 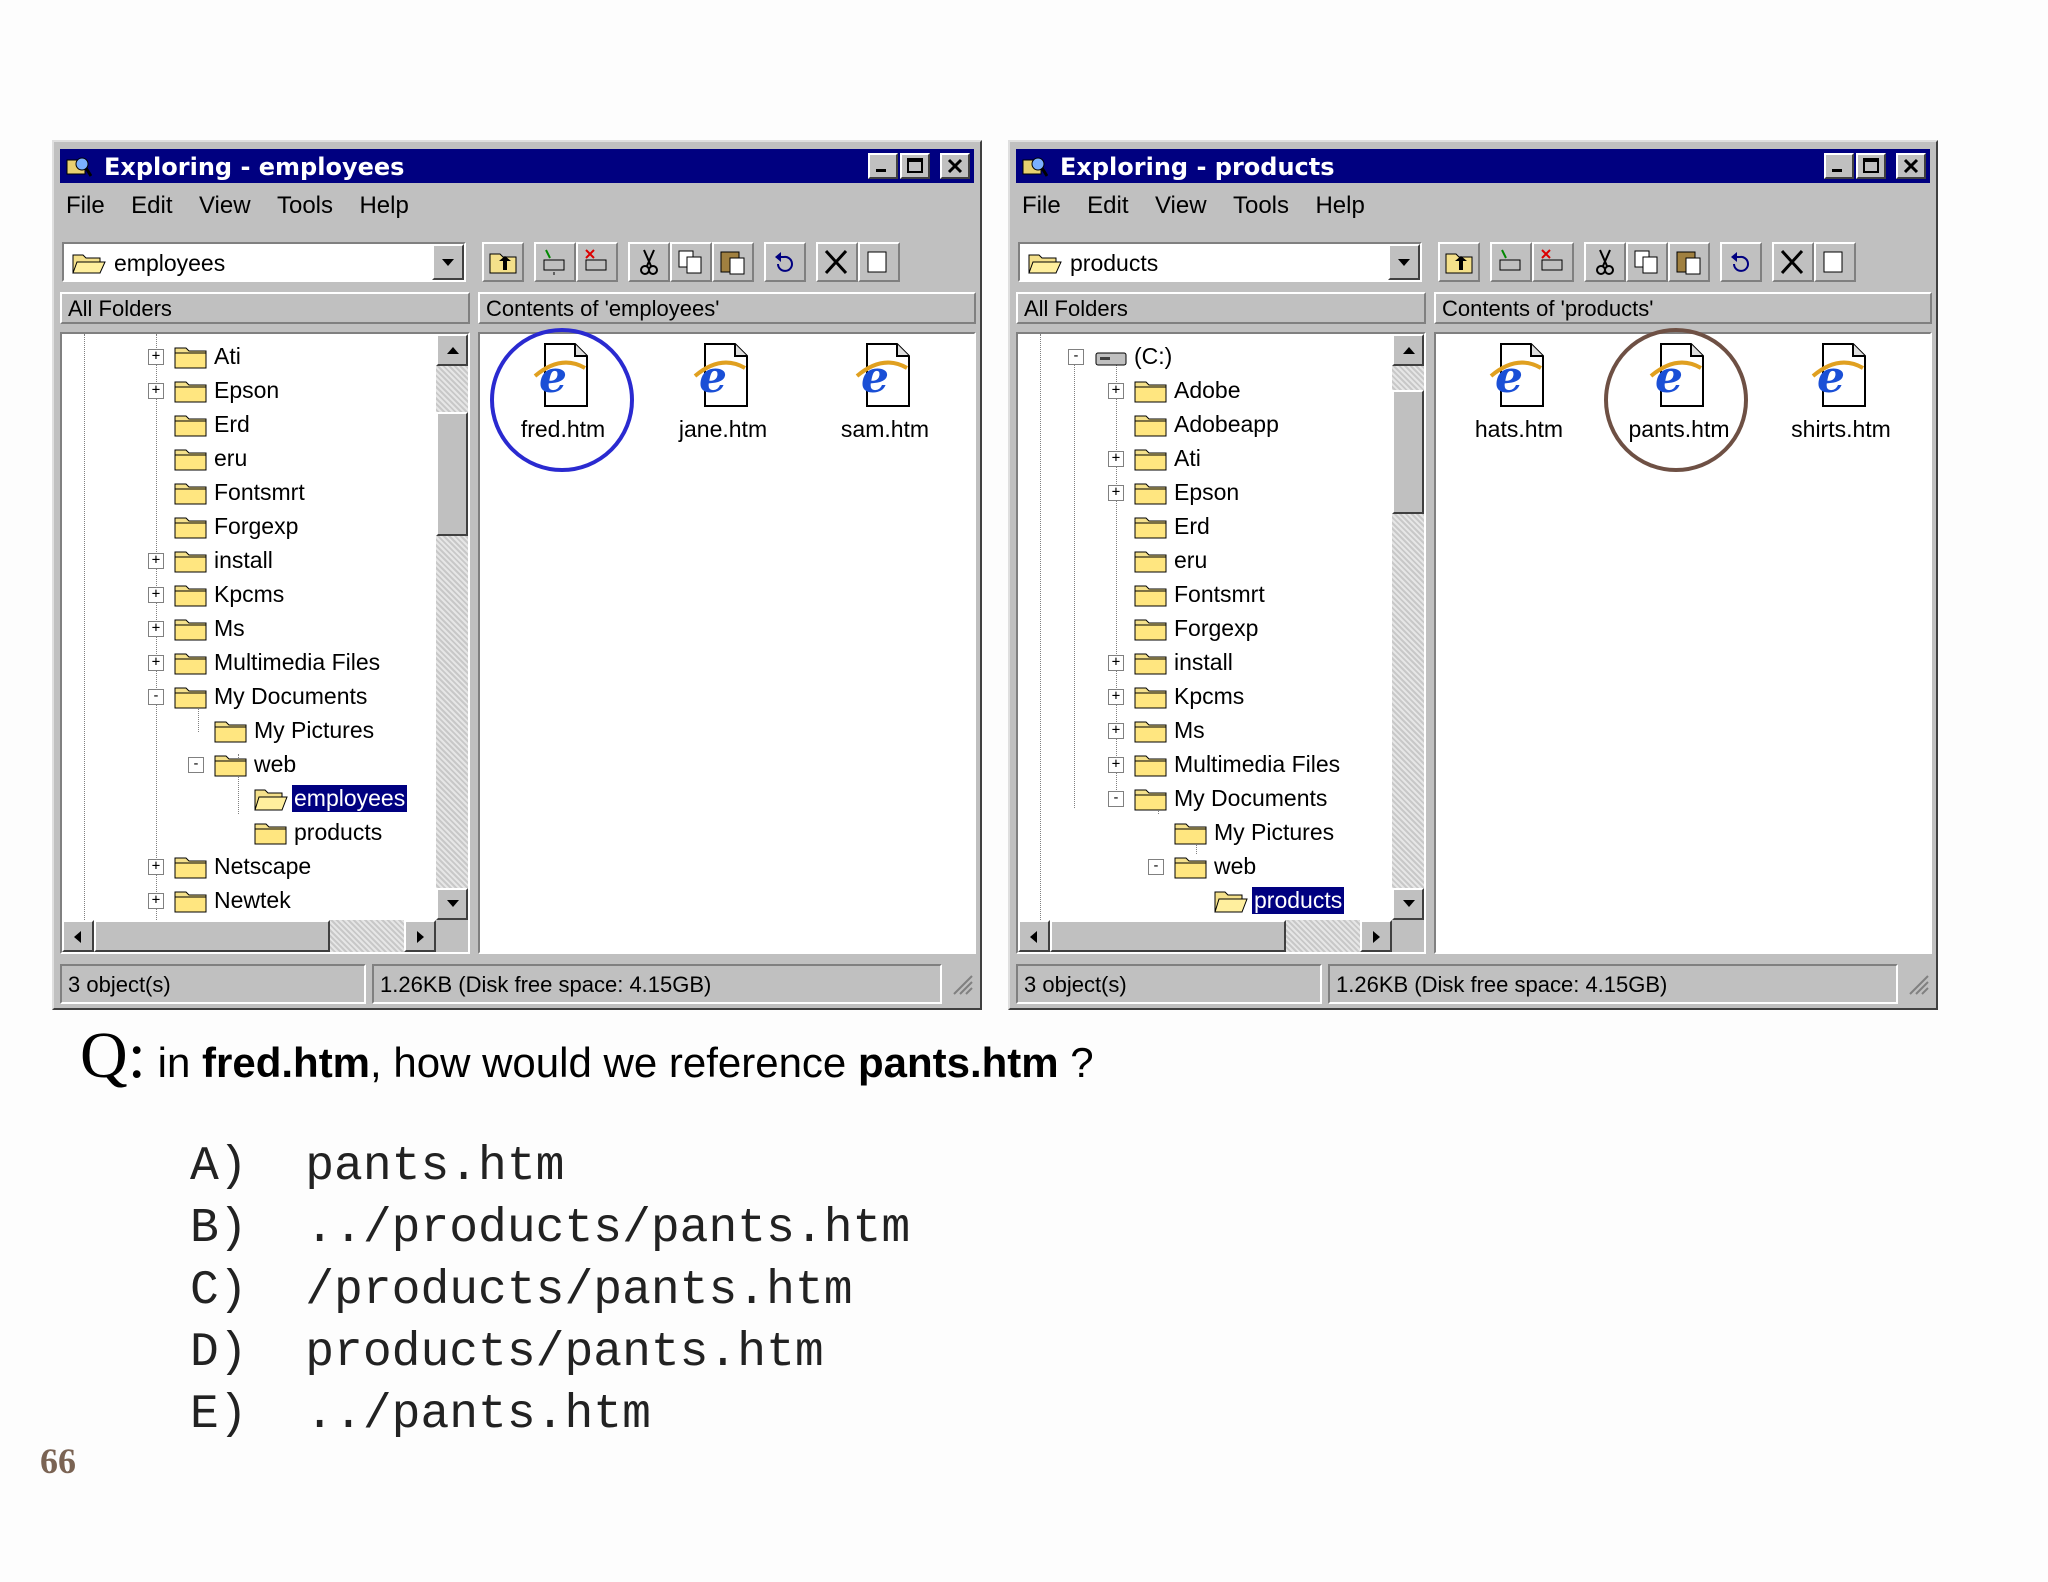 What do you see at coordinates (517, 166) in the screenshot?
I see `title-bar: Exploring - employees` at bounding box center [517, 166].